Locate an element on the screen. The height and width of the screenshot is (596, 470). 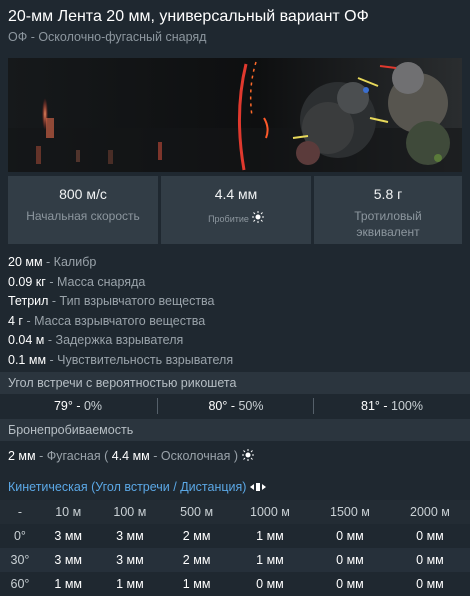
stat-penetration: 4.4 мм Пробитие is located at coordinates (236, 210).